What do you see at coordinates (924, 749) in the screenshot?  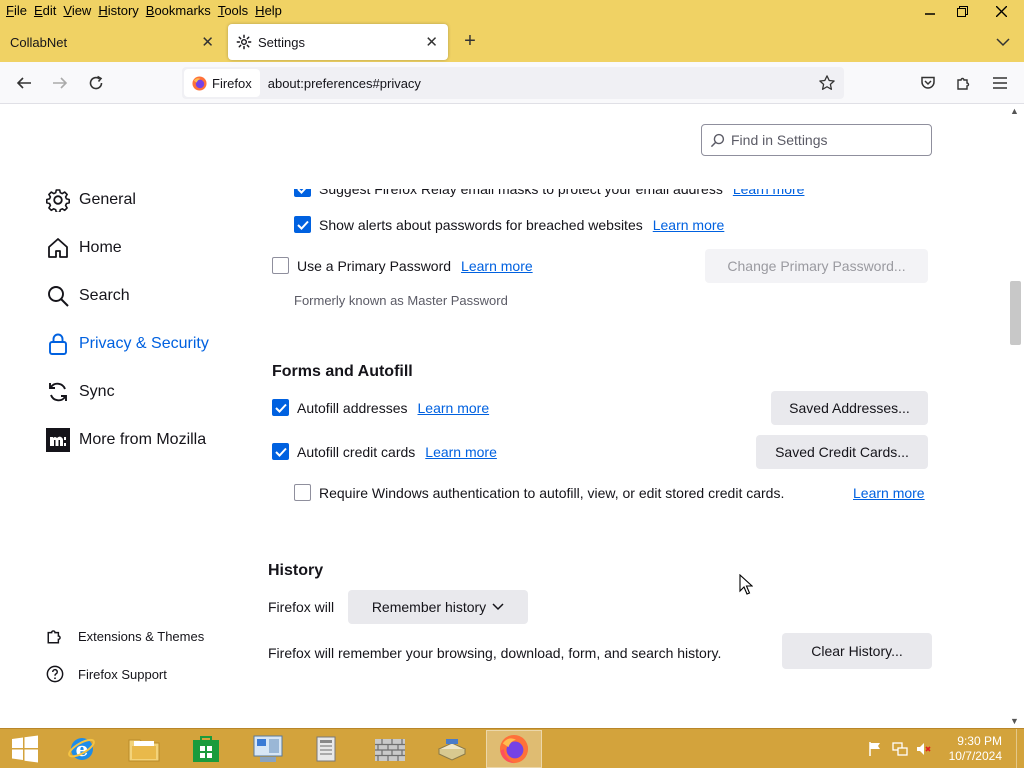 I see `tray-volume-button` at bounding box center [924, 749].